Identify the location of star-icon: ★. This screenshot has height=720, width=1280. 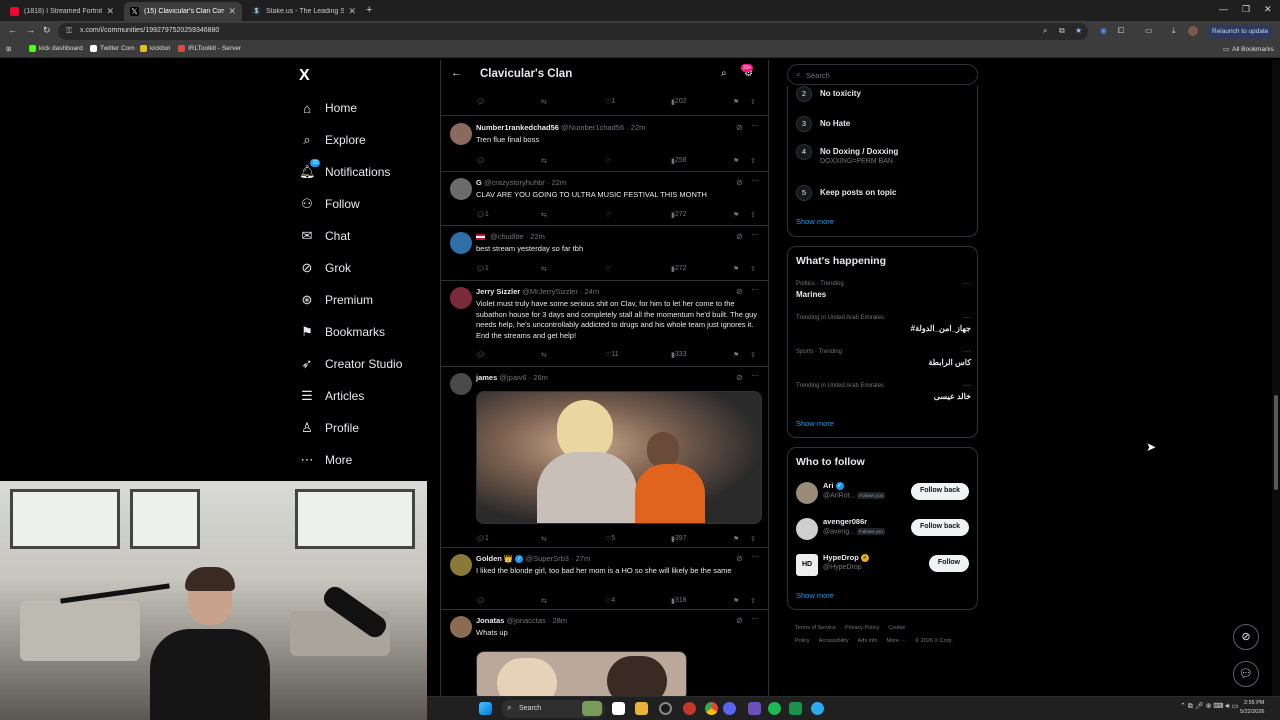
(1078, 30).